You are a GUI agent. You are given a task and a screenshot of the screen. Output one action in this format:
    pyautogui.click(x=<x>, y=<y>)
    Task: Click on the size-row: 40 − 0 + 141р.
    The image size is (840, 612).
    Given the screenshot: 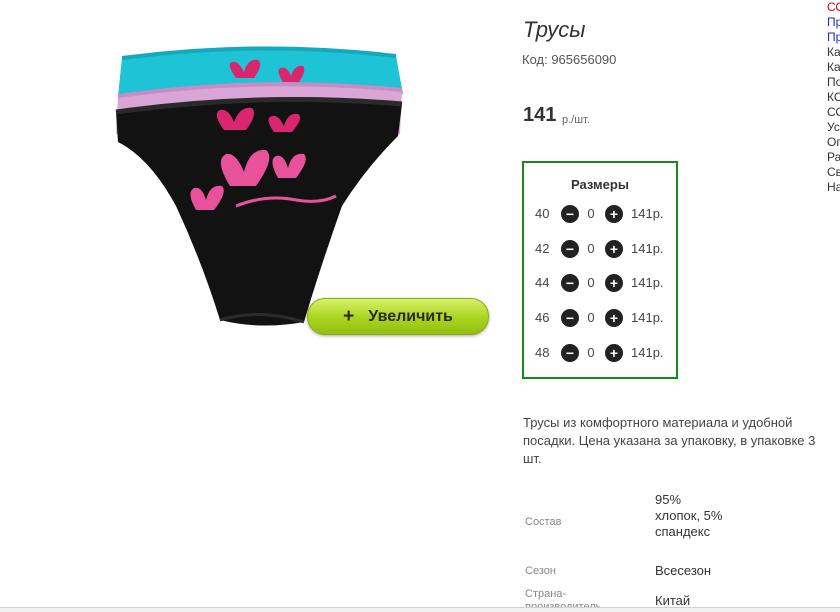 What is the action you would take?
    pyautogui.click(x=600, y=214)
    